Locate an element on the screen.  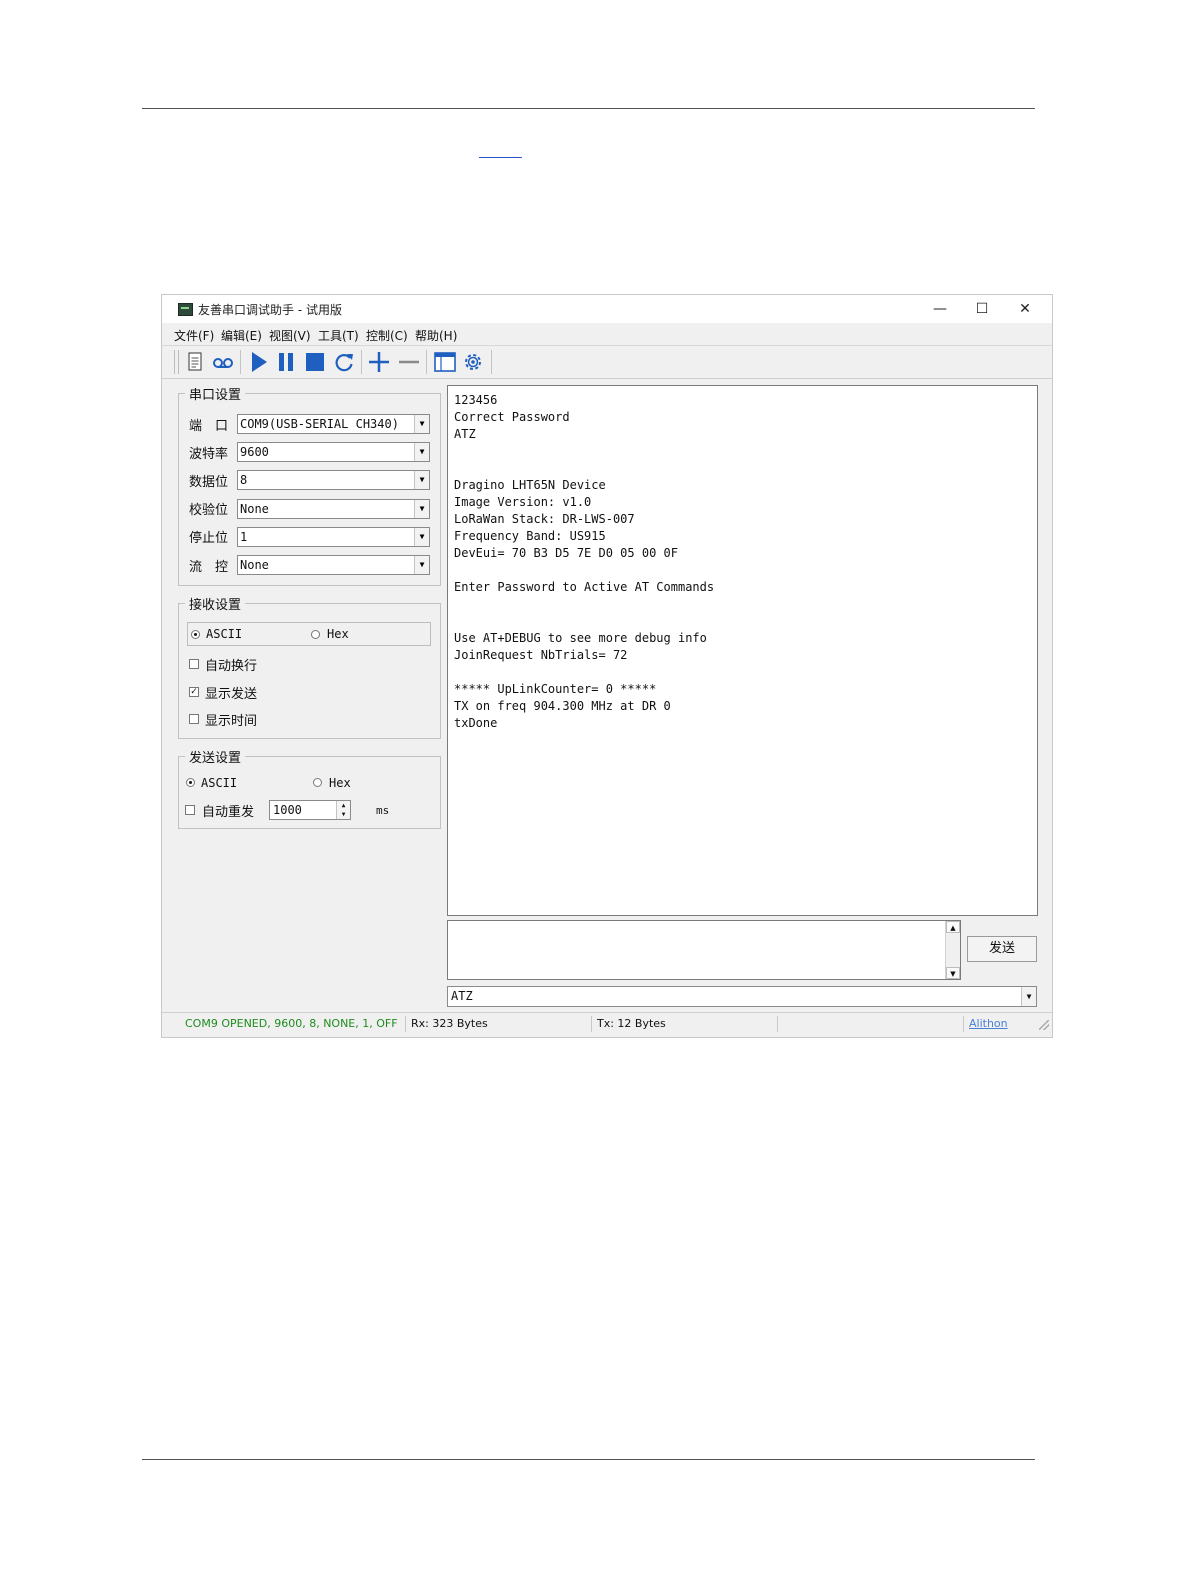
send-textarea: ▲ ▼ is located at coordinates (704, 950).